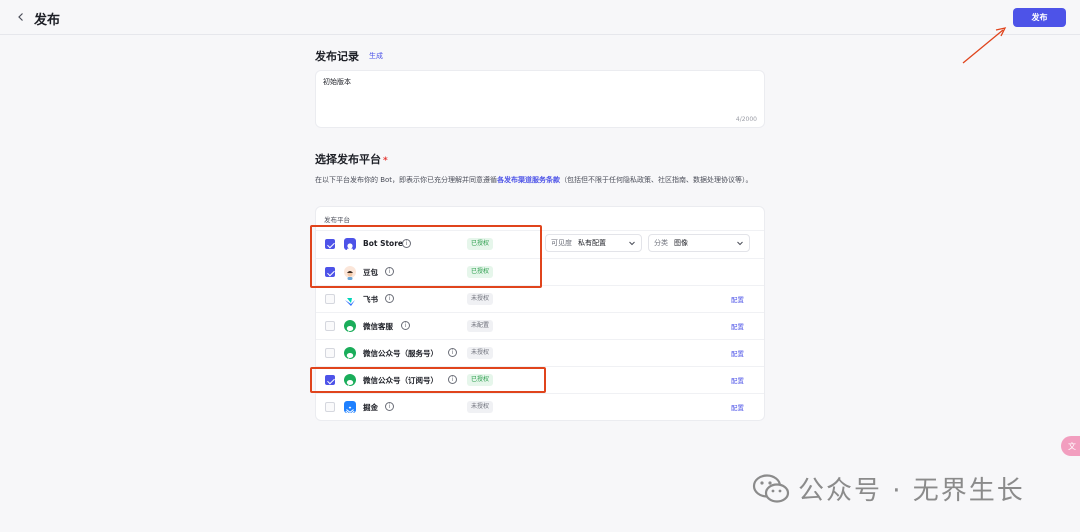 This screenshot has height=532, width=1080. What do you see at coordinates (528, 180) in the screenshot?
I see `terms-link: 各发布渠道服务条款` at bounding box center [528, 180].